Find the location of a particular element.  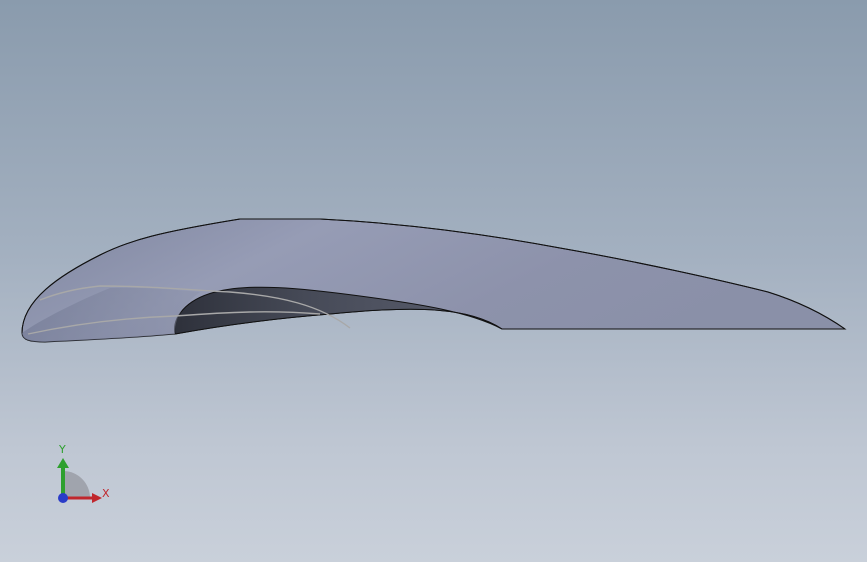

axis-triad: Y X is located at coordinates (85, 478).